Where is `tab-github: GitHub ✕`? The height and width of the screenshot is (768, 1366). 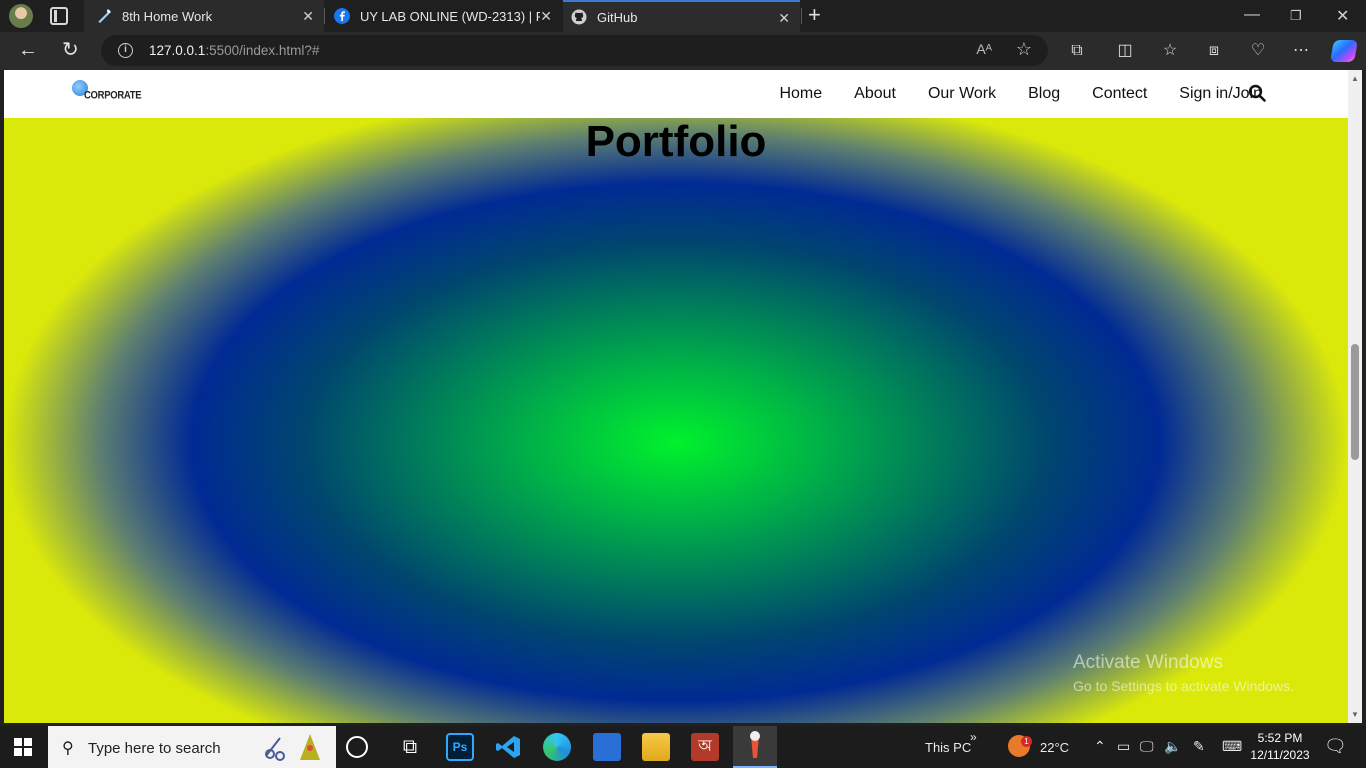
tab-github: GitHub ✕ is located at coordinates (681, 16).